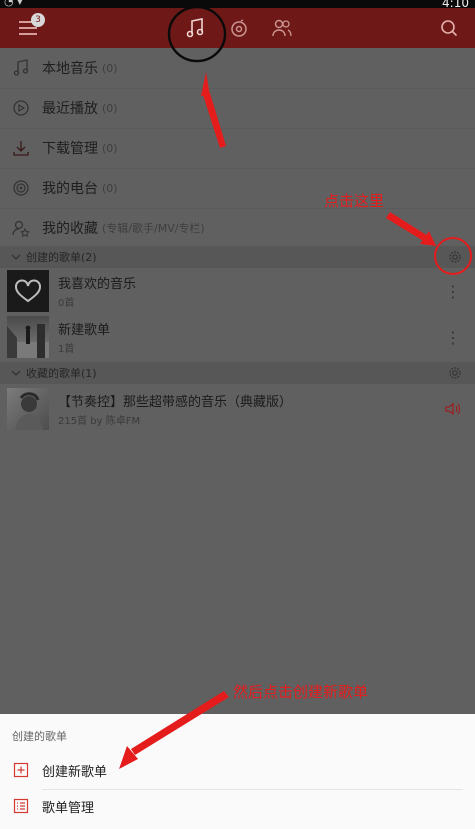  What do you see at coordinates (70, 229) in the screenshot?
I see `menu-item-label: 我的收藏` at bounding box center [70, 229].